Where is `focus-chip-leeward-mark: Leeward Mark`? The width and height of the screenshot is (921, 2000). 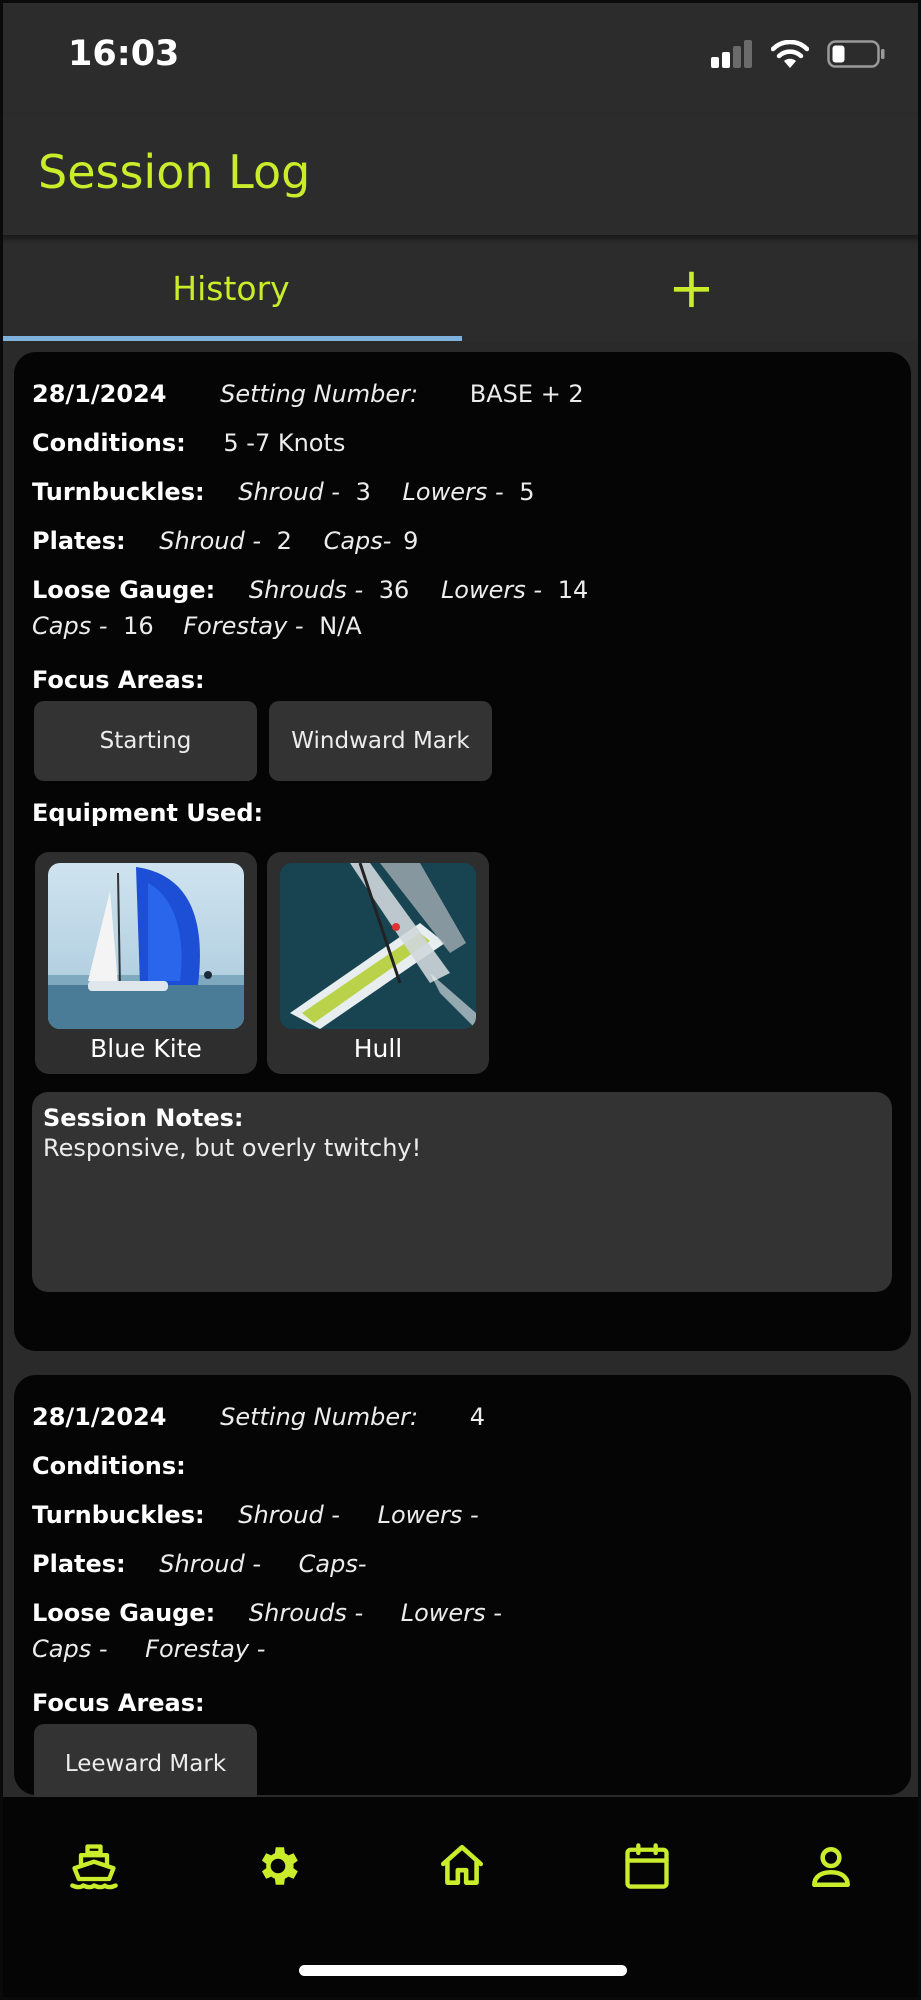
focus-chip-leeward-mark: Leeward Mark is located at coordinates (145, 1764).